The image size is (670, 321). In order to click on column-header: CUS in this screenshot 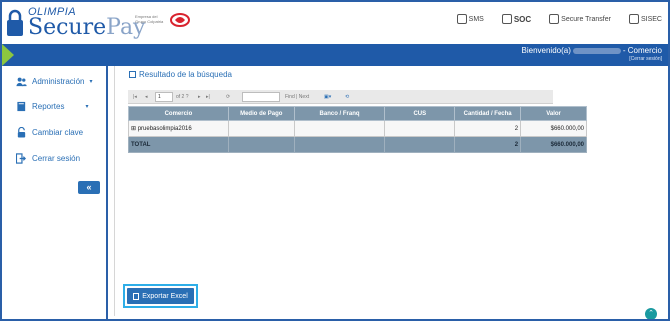, I will do `click(420, 113)`.